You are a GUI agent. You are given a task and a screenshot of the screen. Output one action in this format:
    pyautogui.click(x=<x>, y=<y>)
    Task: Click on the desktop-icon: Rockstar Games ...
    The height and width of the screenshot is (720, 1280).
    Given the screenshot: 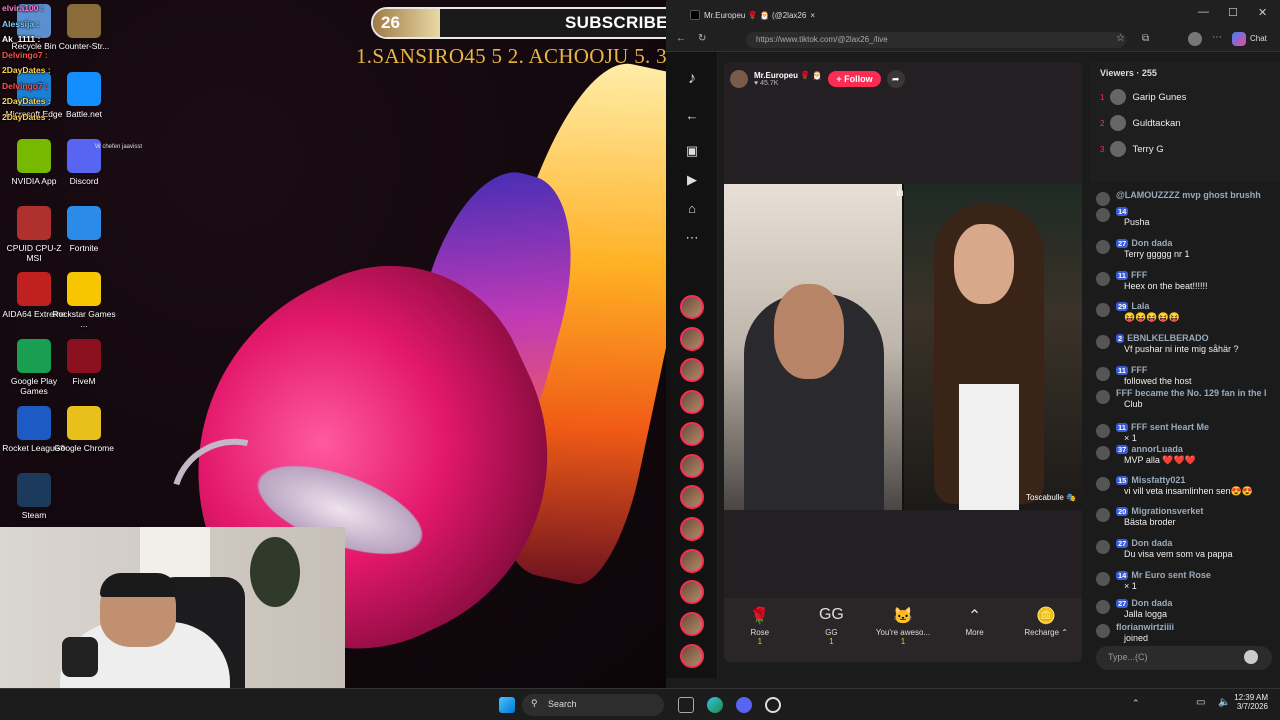 What is the action you would take?
    pyautogui.click(x=84, y=300)
    